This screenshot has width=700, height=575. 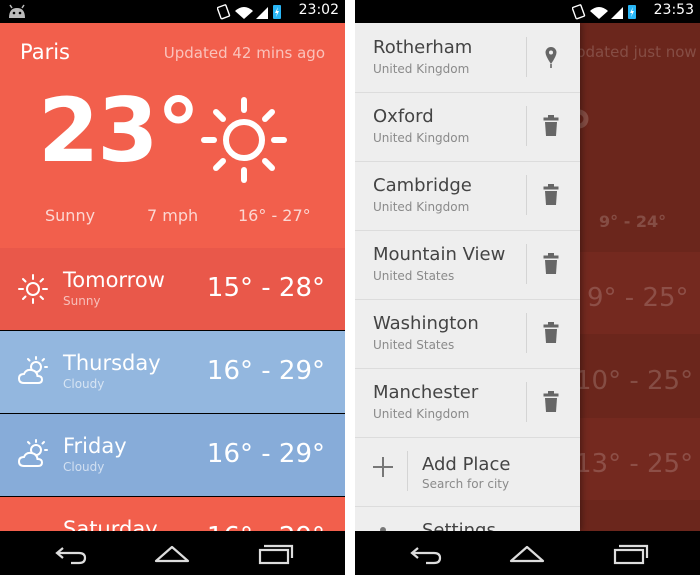 I want to click on add-place-button: Add Place Search for city, so click(x=467, y=472).